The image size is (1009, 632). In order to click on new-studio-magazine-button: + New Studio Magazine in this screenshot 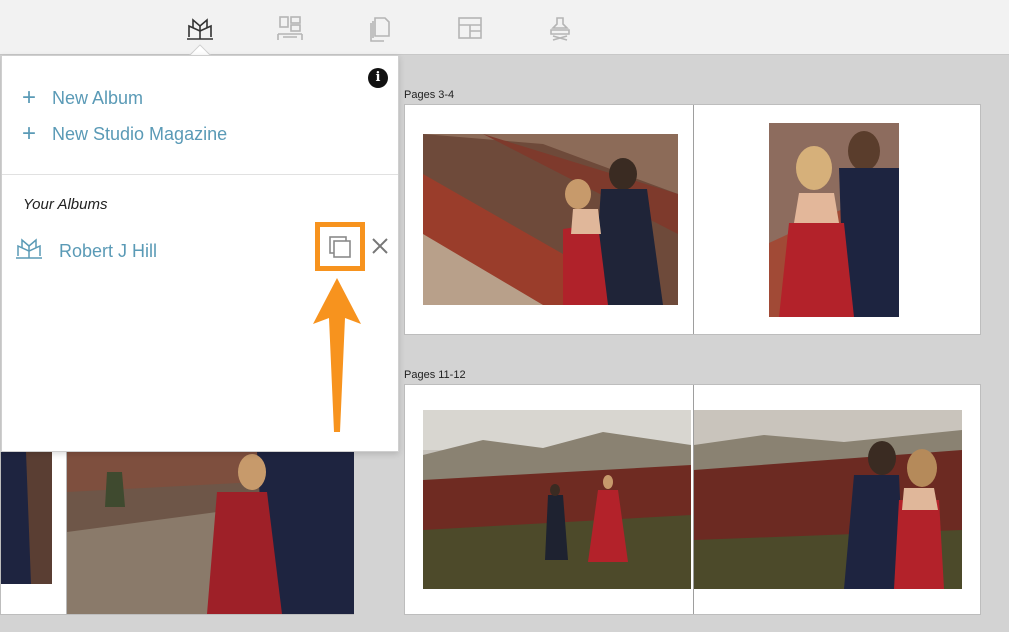, I will do `click(124, 134)`.